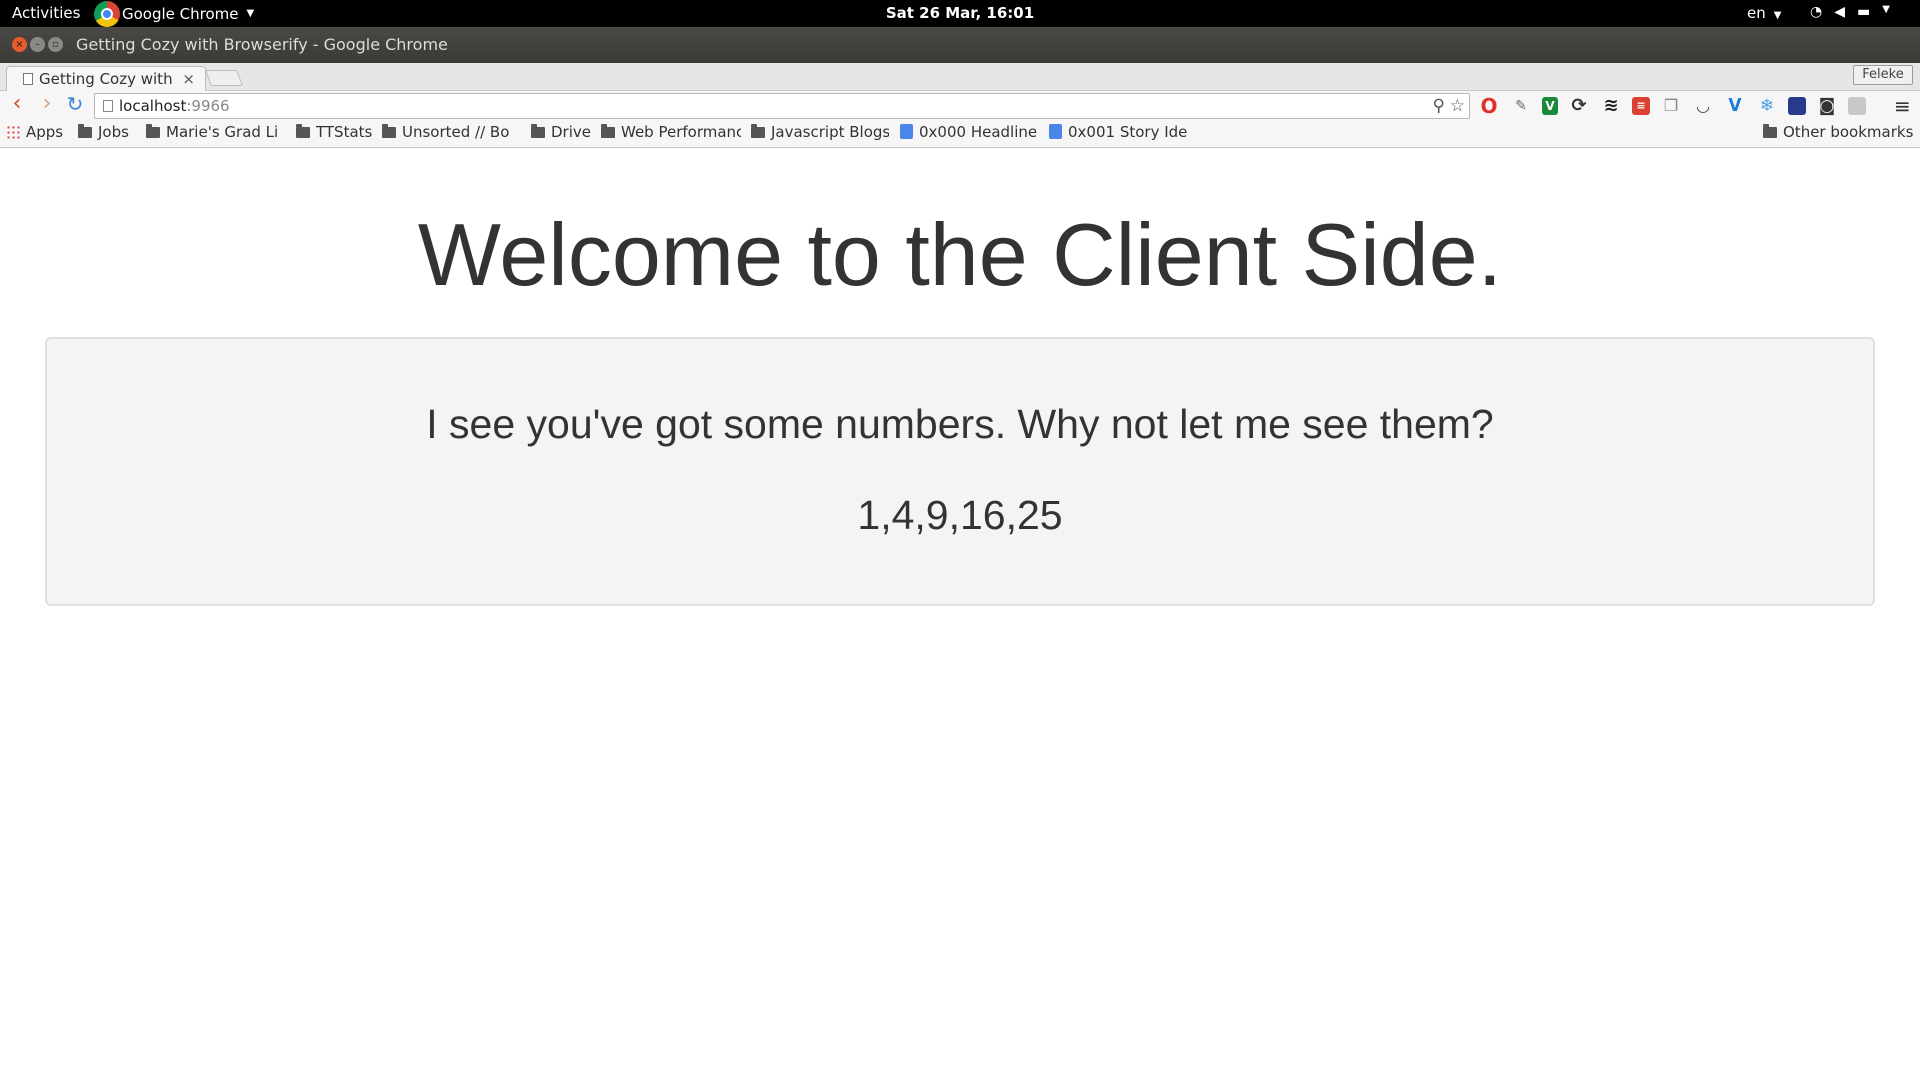  What do you see at coordinates (45, 132) in the screenshot?
I see `bookmark-label: Apps` at bounding box center [45, 132].